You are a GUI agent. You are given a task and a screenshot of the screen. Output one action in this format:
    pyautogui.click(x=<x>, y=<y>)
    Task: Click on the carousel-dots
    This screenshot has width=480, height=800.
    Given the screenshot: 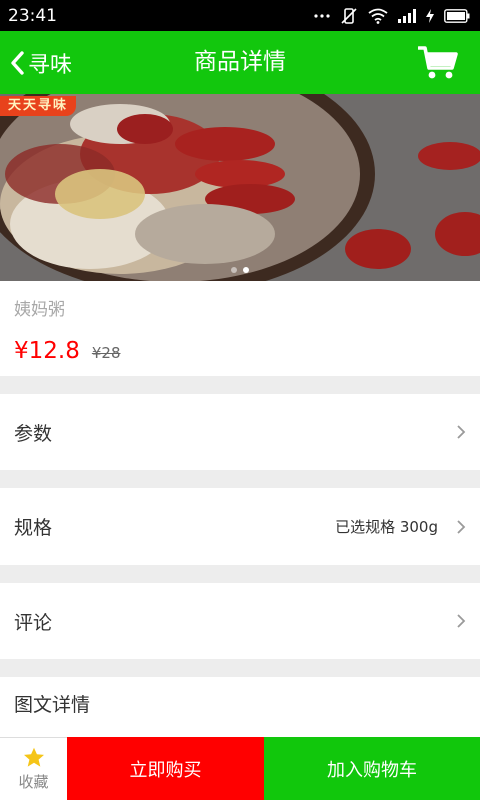 What is the action you would take?
    pyautogui.click(x=240, y=270)
    